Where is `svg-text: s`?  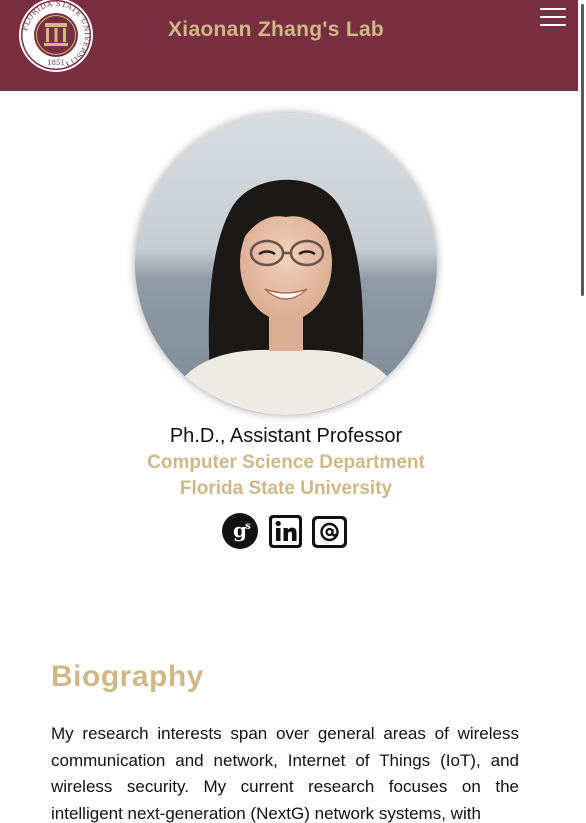 svg-text: s is located at coordinates (248, 526).